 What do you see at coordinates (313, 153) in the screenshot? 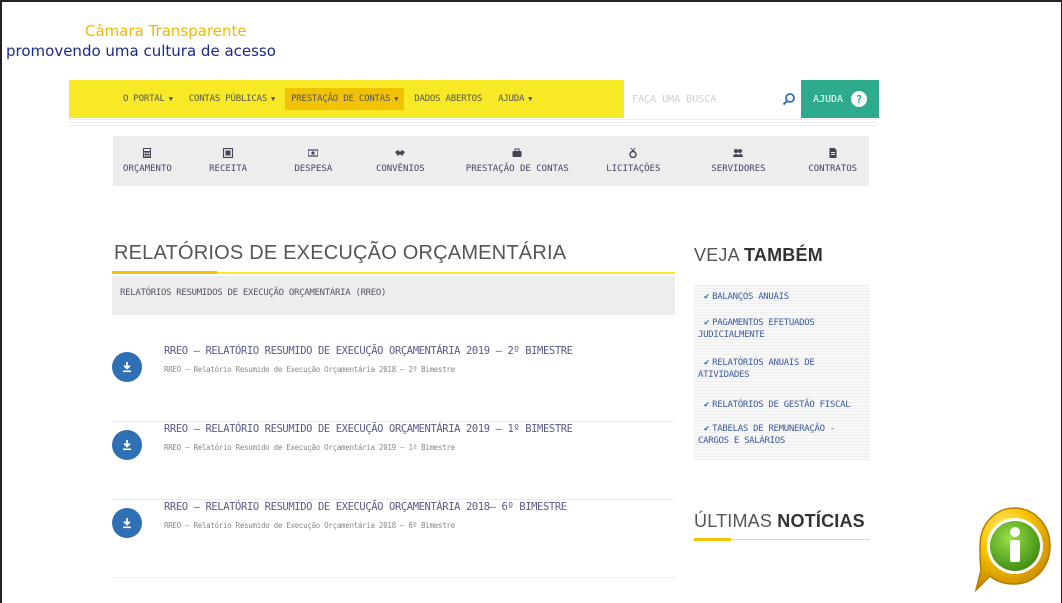
I see `money-icon` at bounding box center [313, 153].